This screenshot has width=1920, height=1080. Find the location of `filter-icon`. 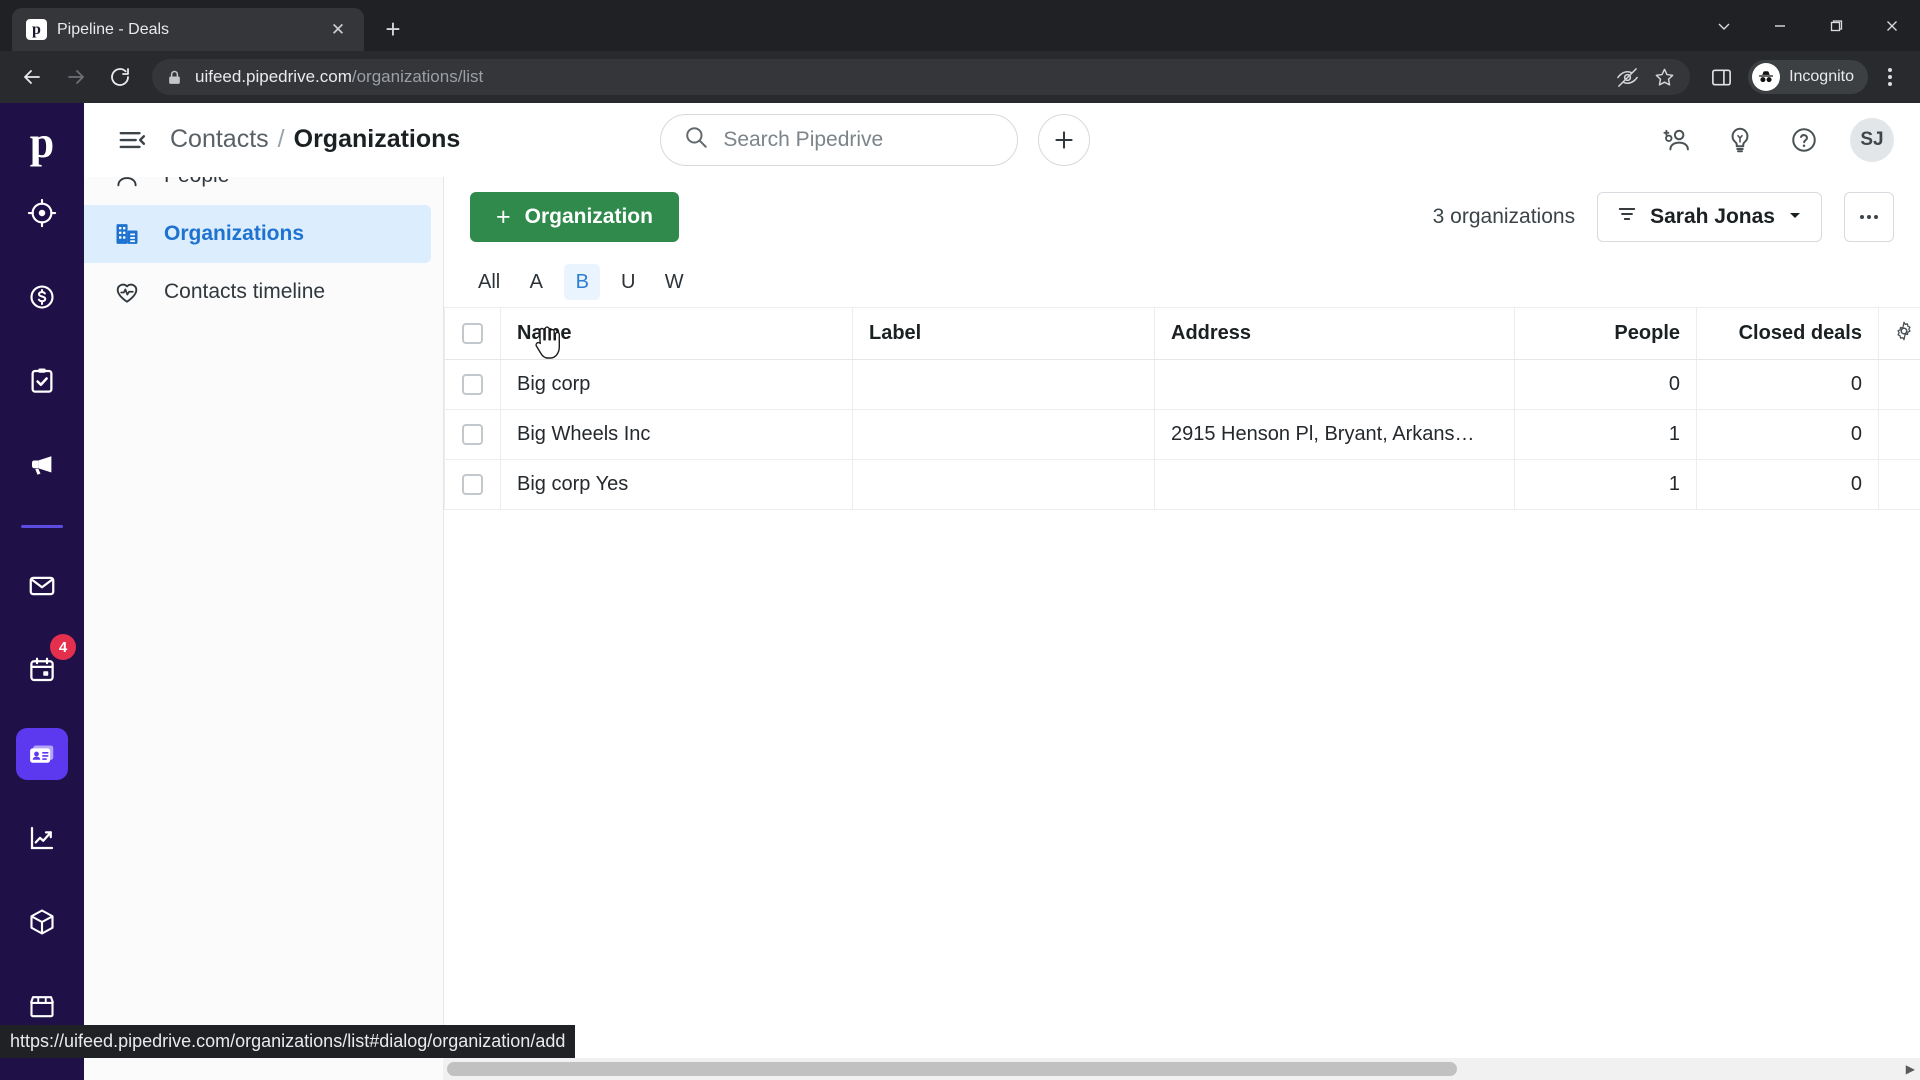

filter-icon is located at coordinates (1627, 217).